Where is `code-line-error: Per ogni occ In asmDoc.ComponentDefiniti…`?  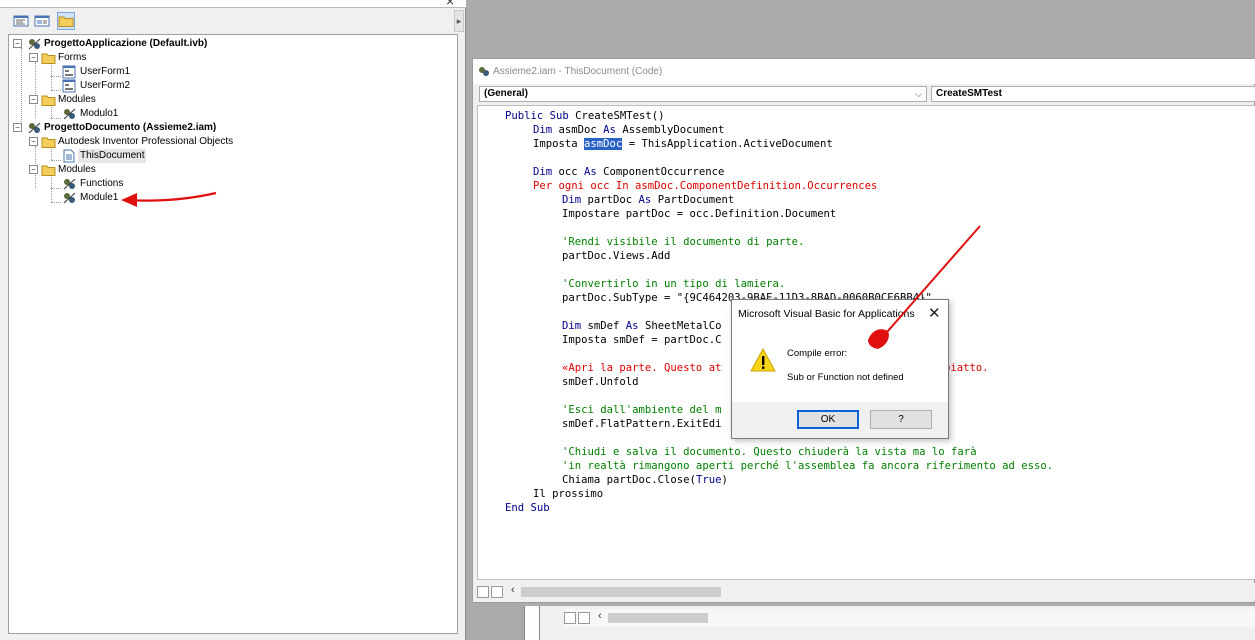 code-line-error: Per ogni occ In asmDoc.ComponentDefiniti… is located at coordinates (705, 186).